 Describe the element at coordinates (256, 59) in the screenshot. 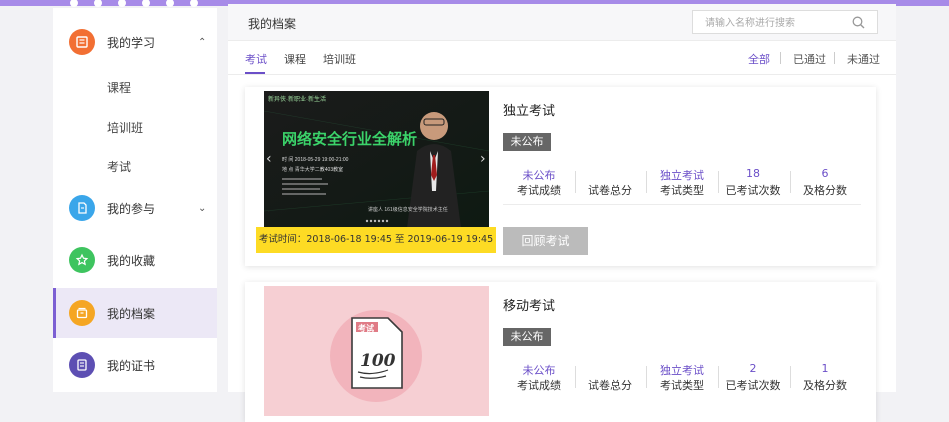

I see `tab-exams: 考试` at that location.